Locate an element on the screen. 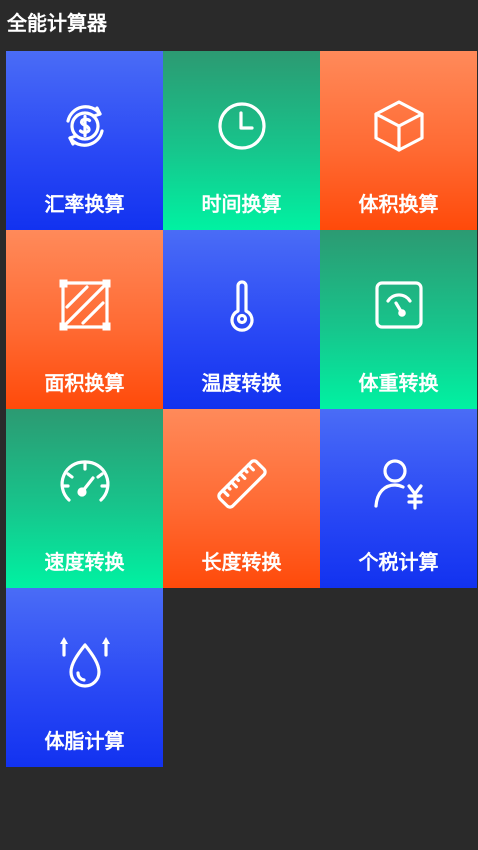  water-drop-icon is located at coordinates (85, 663).